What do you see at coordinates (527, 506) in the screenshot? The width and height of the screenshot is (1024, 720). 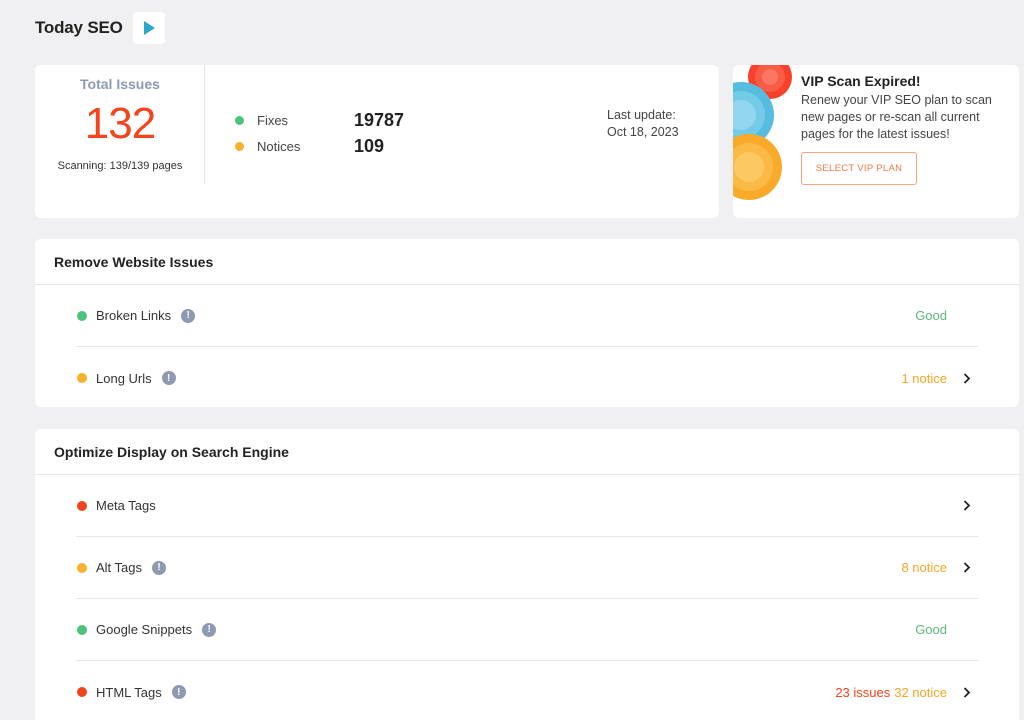 I see `row-meta-tags: Meta Tags` at bounding box center [527, 506].